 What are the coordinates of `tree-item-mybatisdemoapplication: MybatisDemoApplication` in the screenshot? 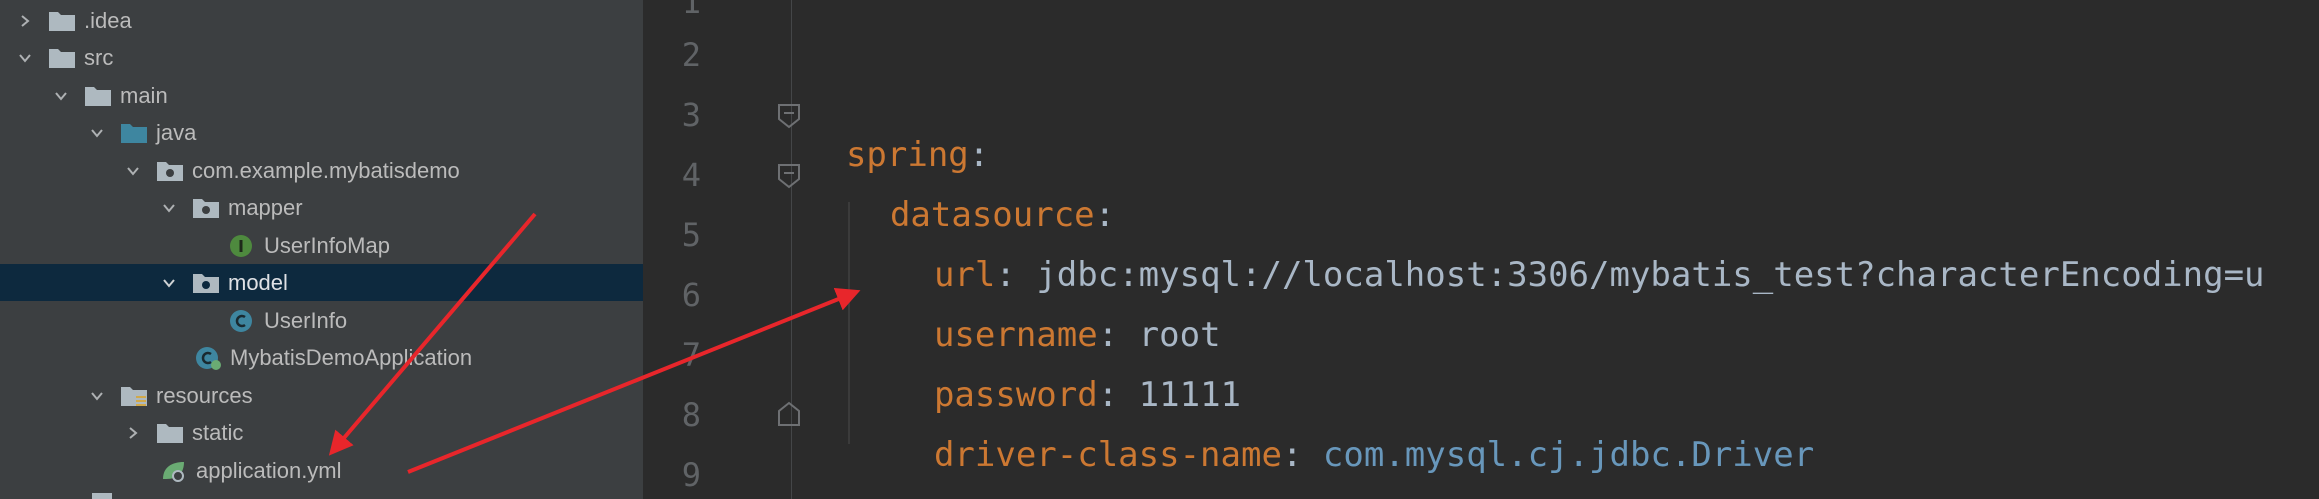 It's located at (321, 357).